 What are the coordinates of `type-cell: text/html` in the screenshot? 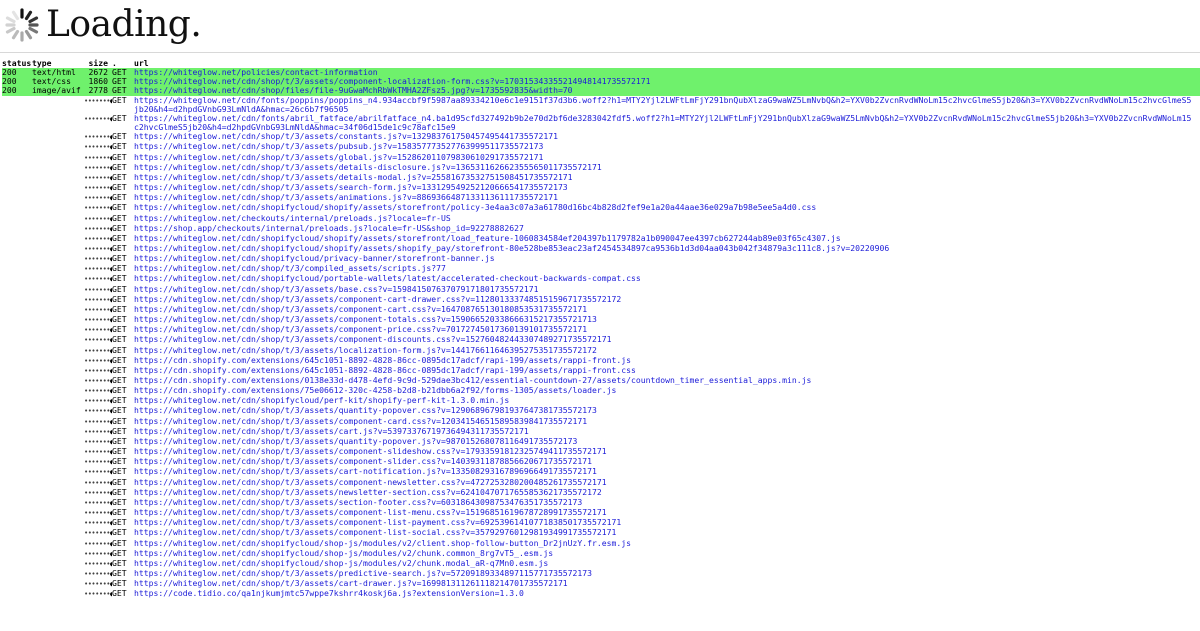 It's located at (58, 73).